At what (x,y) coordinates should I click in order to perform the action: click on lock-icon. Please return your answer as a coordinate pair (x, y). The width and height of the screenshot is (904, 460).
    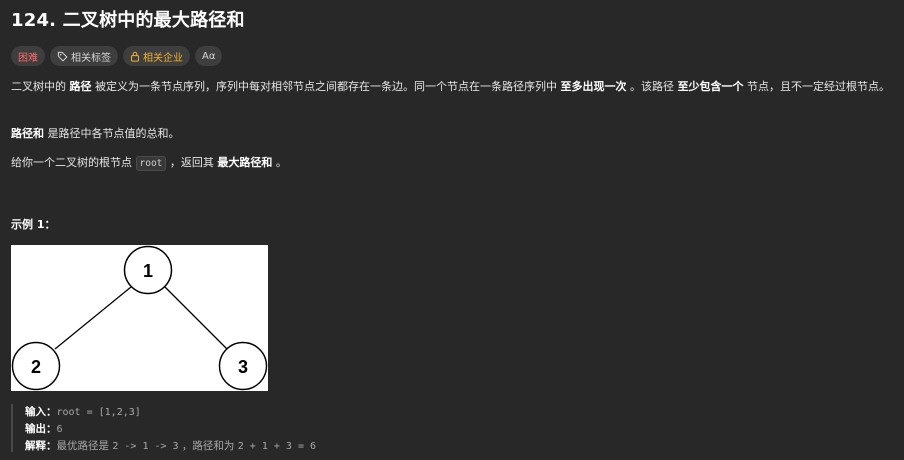
    Looking at the image, I should click on (135, 56).